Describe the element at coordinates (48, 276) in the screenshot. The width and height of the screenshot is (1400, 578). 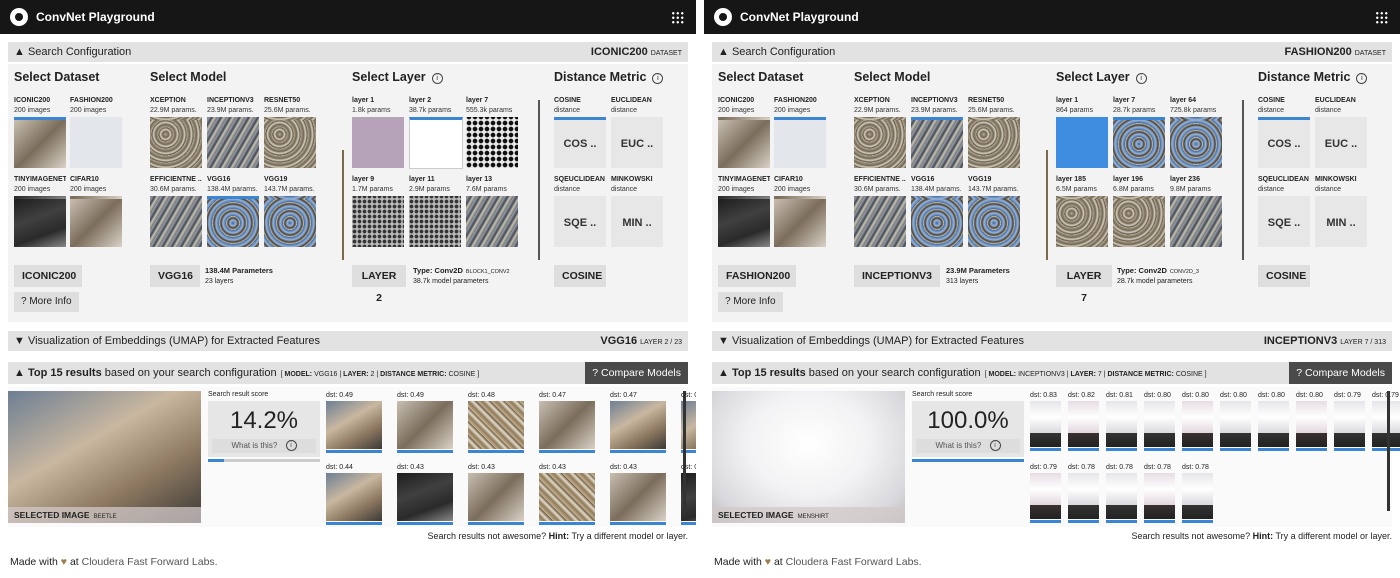
I see `selected-dataset-button: ICONIC200` at that location.